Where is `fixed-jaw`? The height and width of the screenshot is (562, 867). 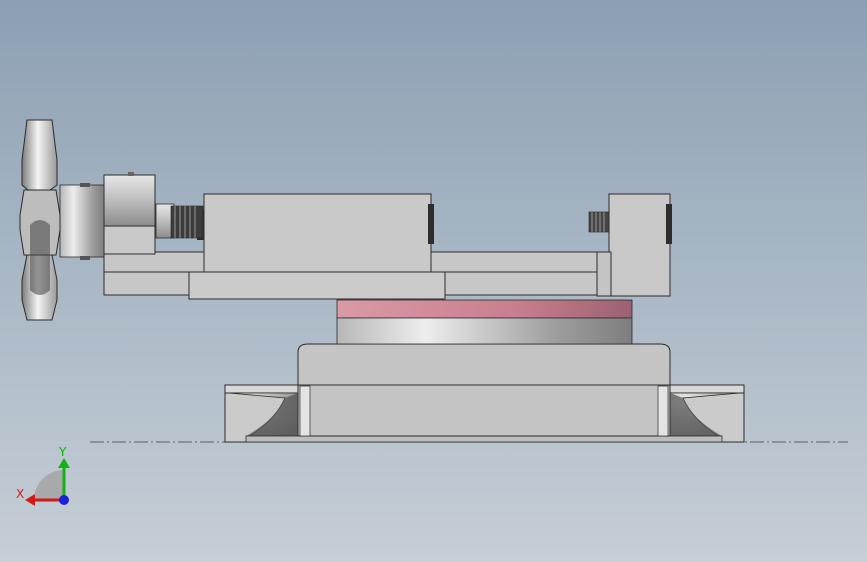
fixed-jaw is located at coordinates (630, 245).